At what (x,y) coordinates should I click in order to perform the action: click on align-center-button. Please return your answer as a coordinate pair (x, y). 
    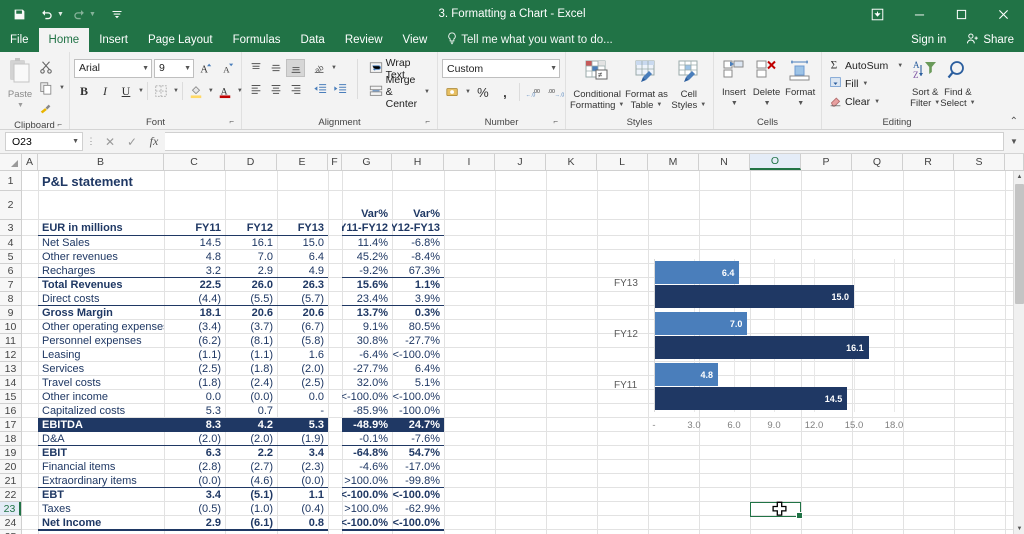
    Looking at the image, I should click on (275, 89).